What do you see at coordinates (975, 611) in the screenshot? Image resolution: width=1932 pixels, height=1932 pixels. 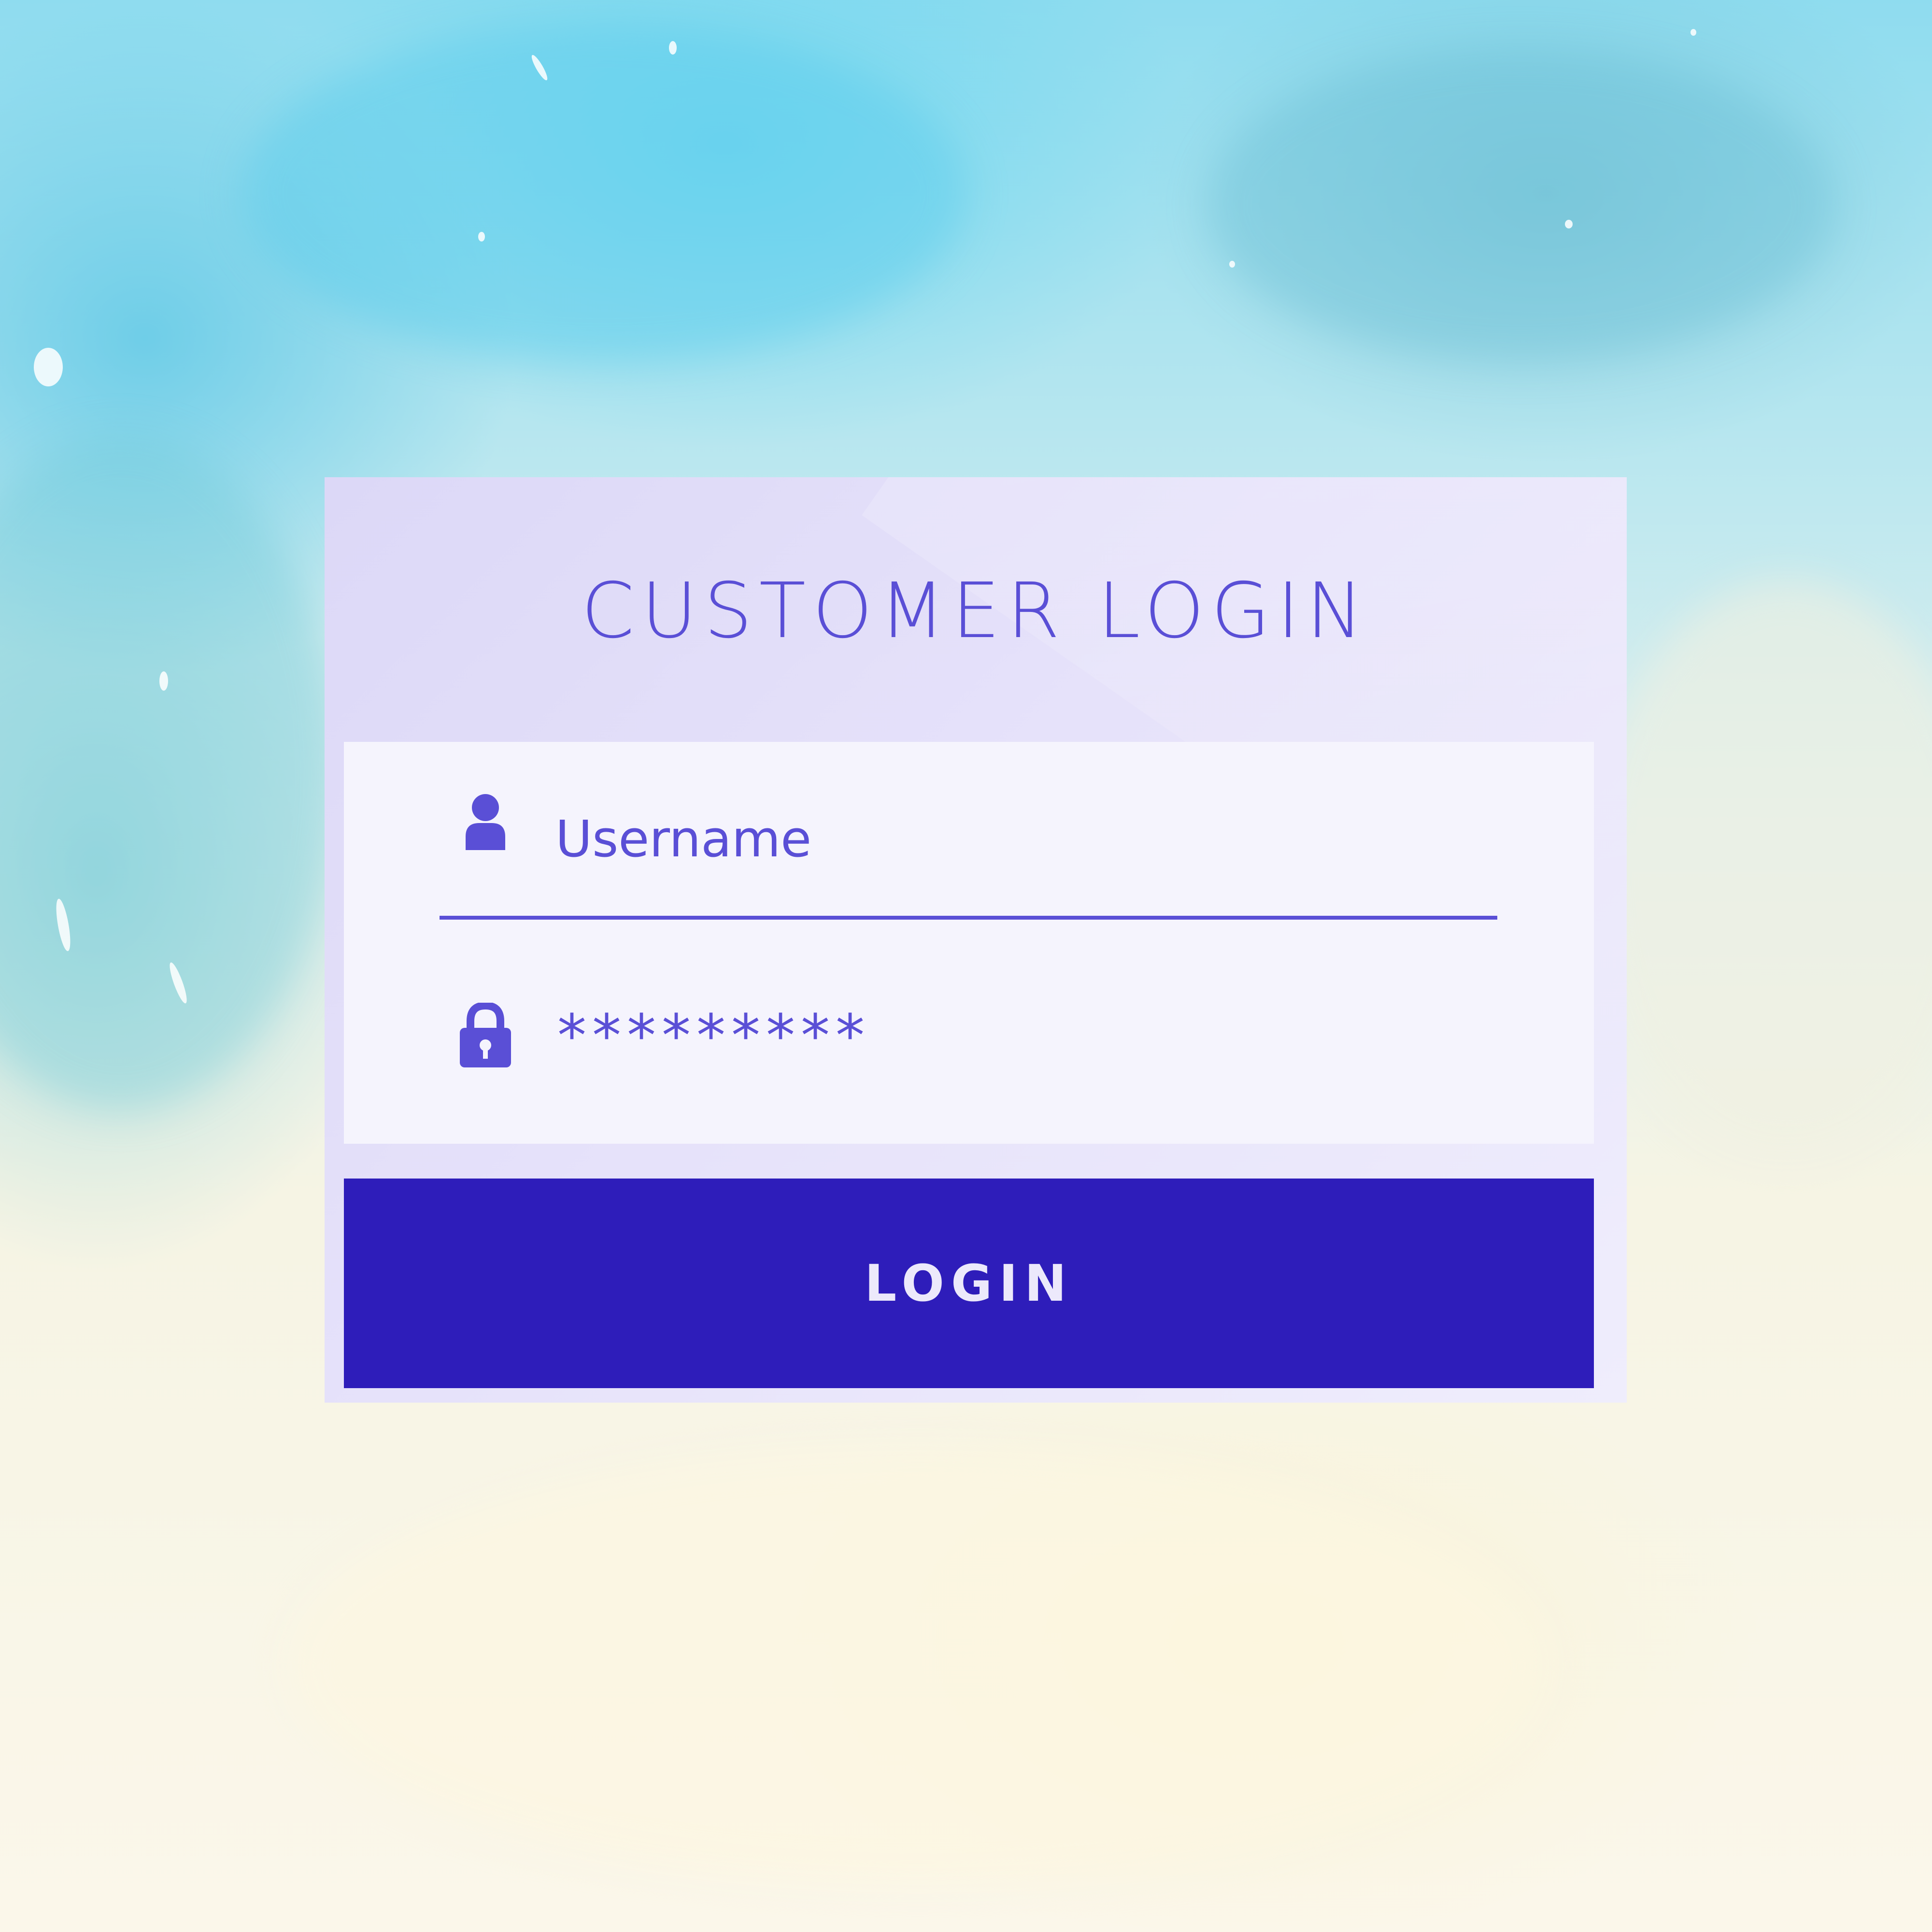 I see `page-title: CUSTOMER LOGIN` at bounding box center [975, 611].